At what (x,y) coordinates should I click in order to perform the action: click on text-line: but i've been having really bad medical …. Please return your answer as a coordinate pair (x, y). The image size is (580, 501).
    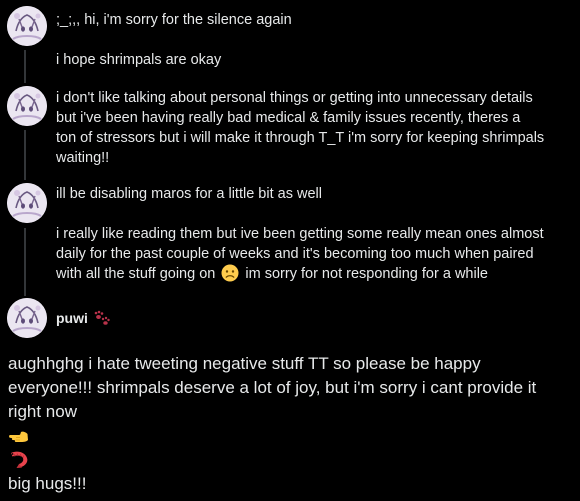
    Looking at the image, I should click on (288, 118).